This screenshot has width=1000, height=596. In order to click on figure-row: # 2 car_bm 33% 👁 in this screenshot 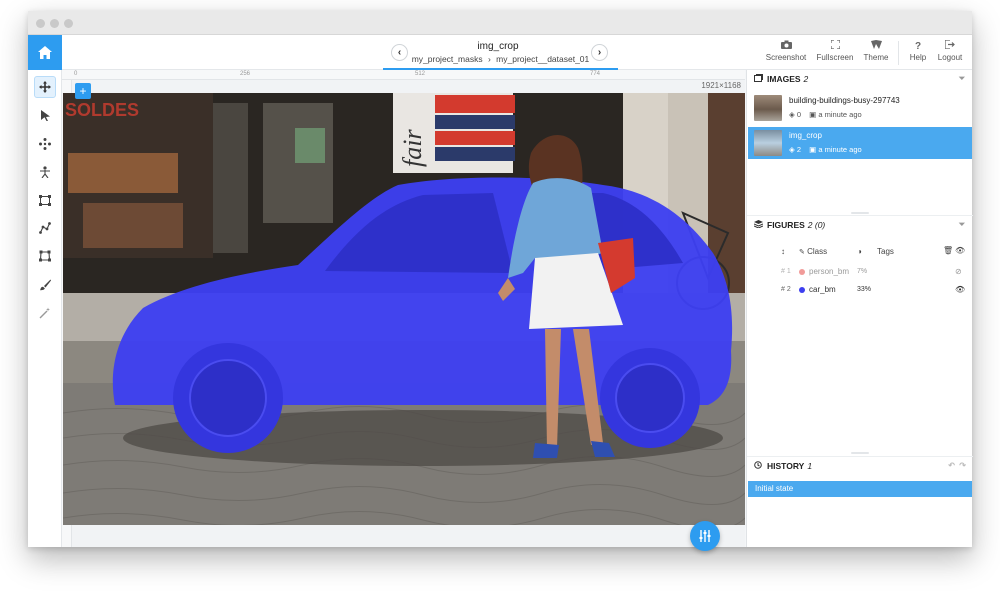, I will do `click(860, 290)`.